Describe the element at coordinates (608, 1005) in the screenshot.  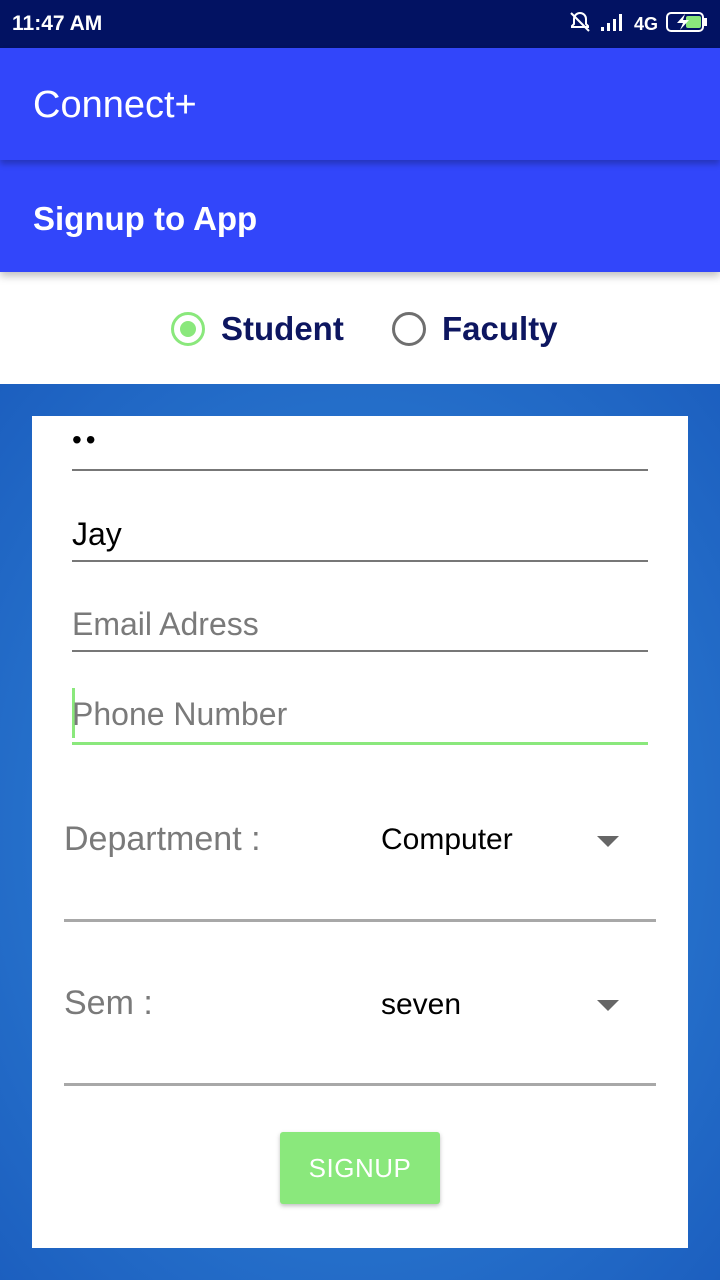
I see `sem-dropdown-icon` at that location.